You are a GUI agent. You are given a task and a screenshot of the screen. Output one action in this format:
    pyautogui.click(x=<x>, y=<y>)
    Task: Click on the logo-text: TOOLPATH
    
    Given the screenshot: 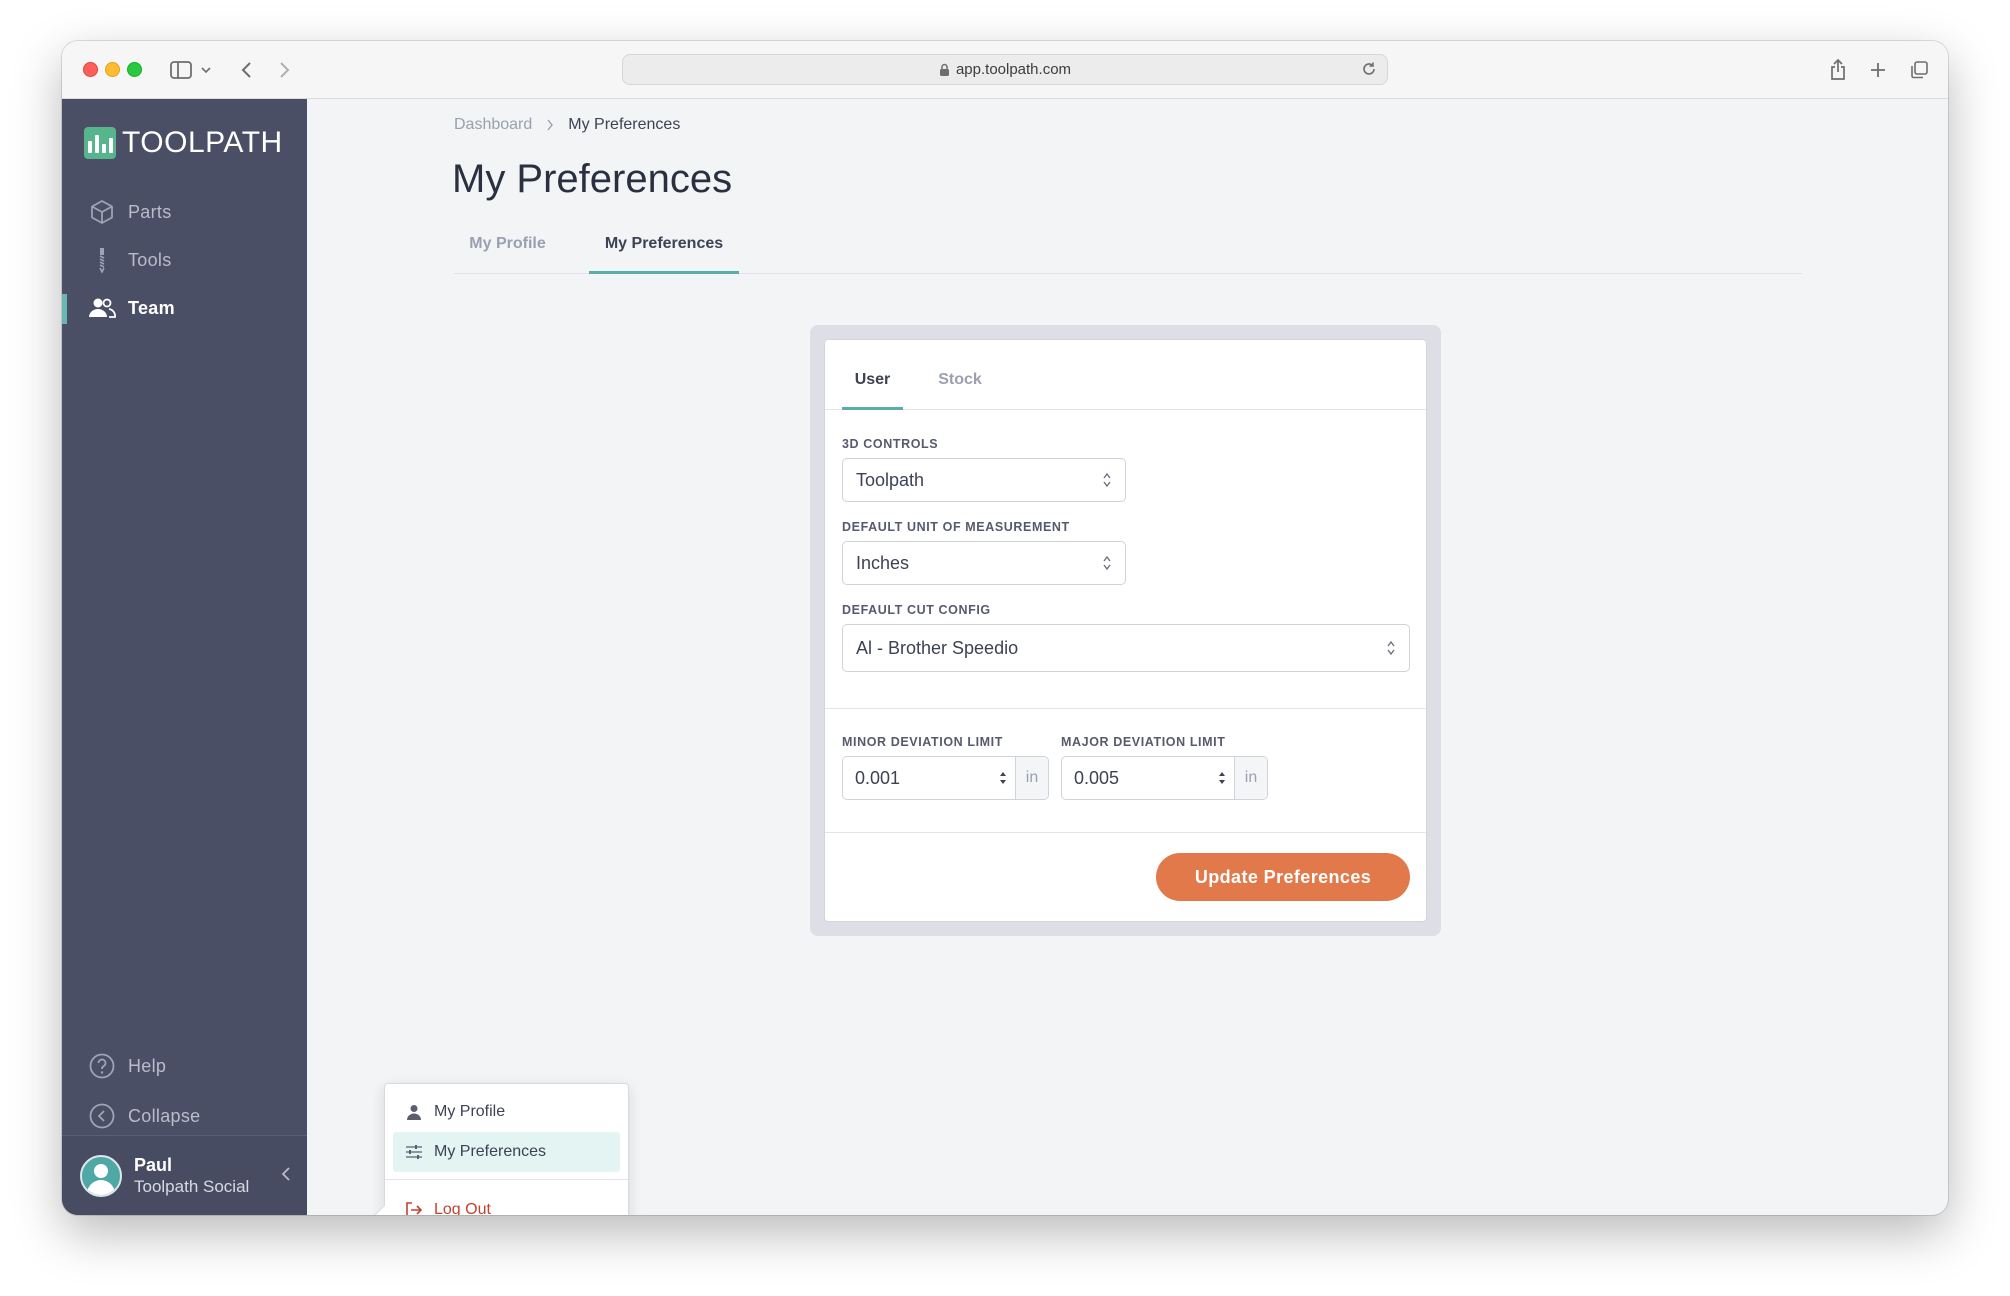 What is the action you would take?
    pyautogui.click(x=202, y=142)
    